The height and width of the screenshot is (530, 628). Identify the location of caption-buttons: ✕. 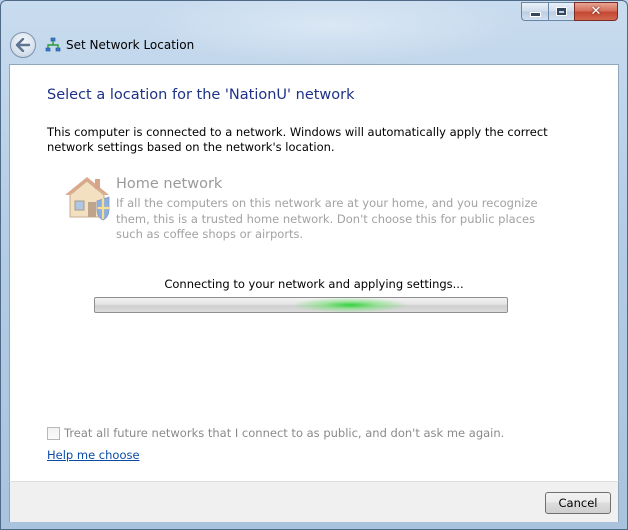
(569, 12).